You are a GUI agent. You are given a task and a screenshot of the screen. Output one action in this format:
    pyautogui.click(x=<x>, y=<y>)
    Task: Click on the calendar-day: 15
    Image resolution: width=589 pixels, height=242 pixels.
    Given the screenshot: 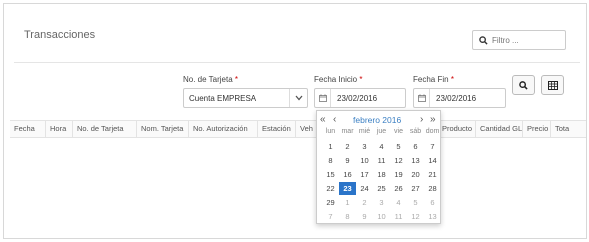 What is the action you would take?
    pyautogui.click(x=330, y=174)
    